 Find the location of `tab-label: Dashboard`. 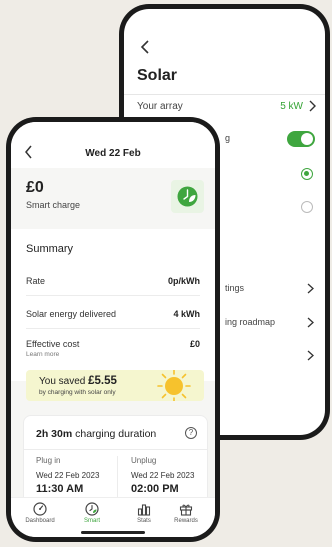

tab-label: Dashboard is located at coordinates (40, 521).